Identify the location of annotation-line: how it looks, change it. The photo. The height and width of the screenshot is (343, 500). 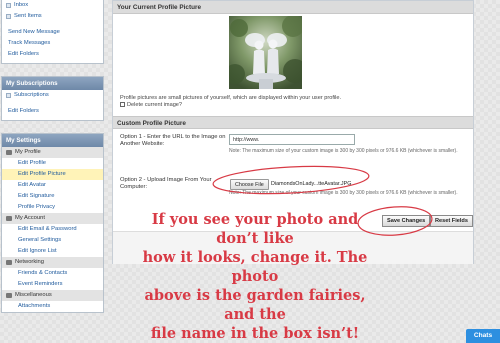
(255, 267).